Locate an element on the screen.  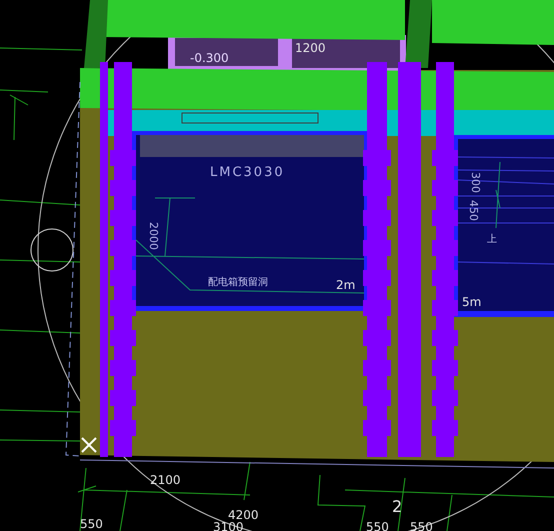
dimension-text: -0.300 is located at coordinates (209, 58).